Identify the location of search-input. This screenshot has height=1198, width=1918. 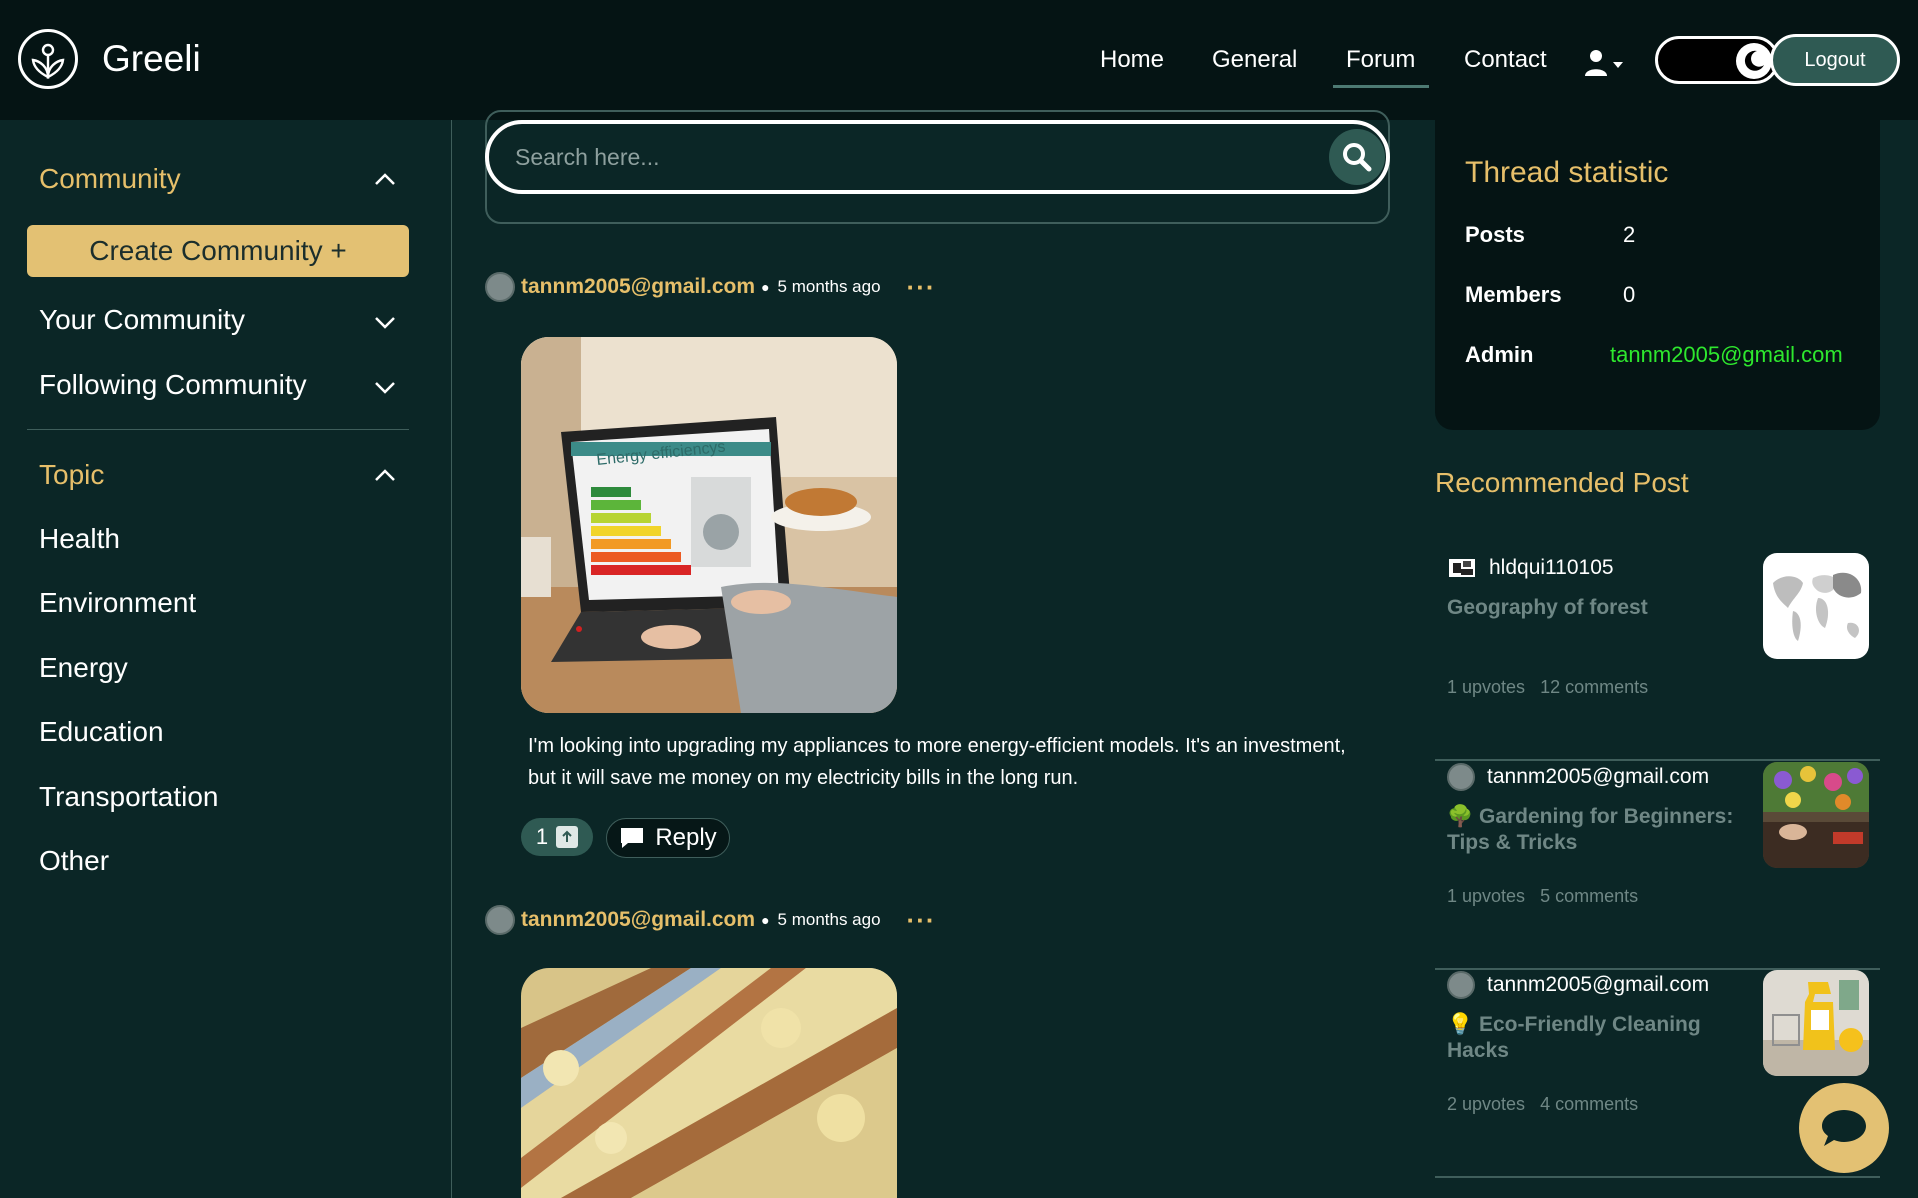
(937, 157).